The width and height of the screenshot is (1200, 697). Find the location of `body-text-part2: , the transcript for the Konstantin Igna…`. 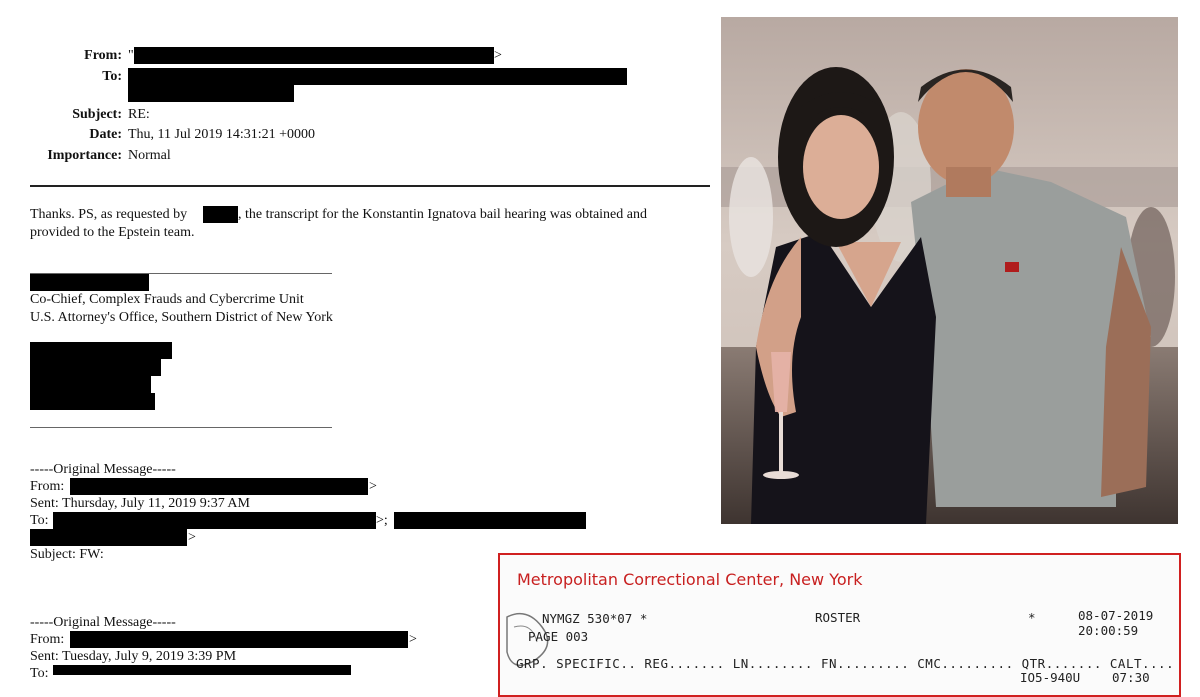

body-text-part2: , the transcript for the Konstantin Igna… is located at coordinates (442, 214).